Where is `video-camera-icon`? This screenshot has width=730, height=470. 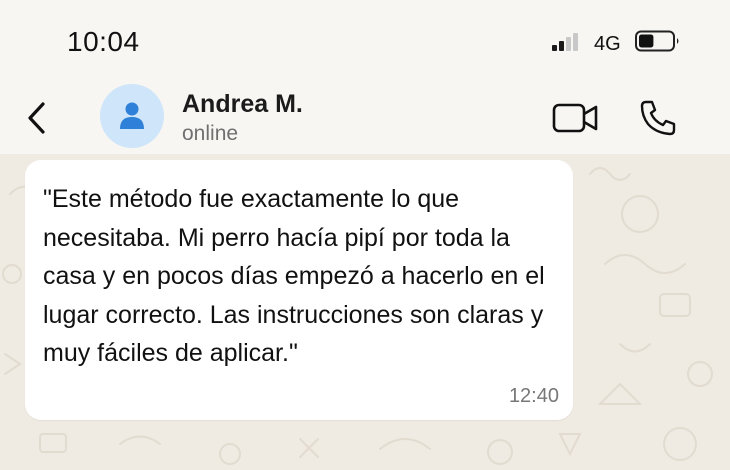
video-camera-icon is located at coordinates (576, 118).